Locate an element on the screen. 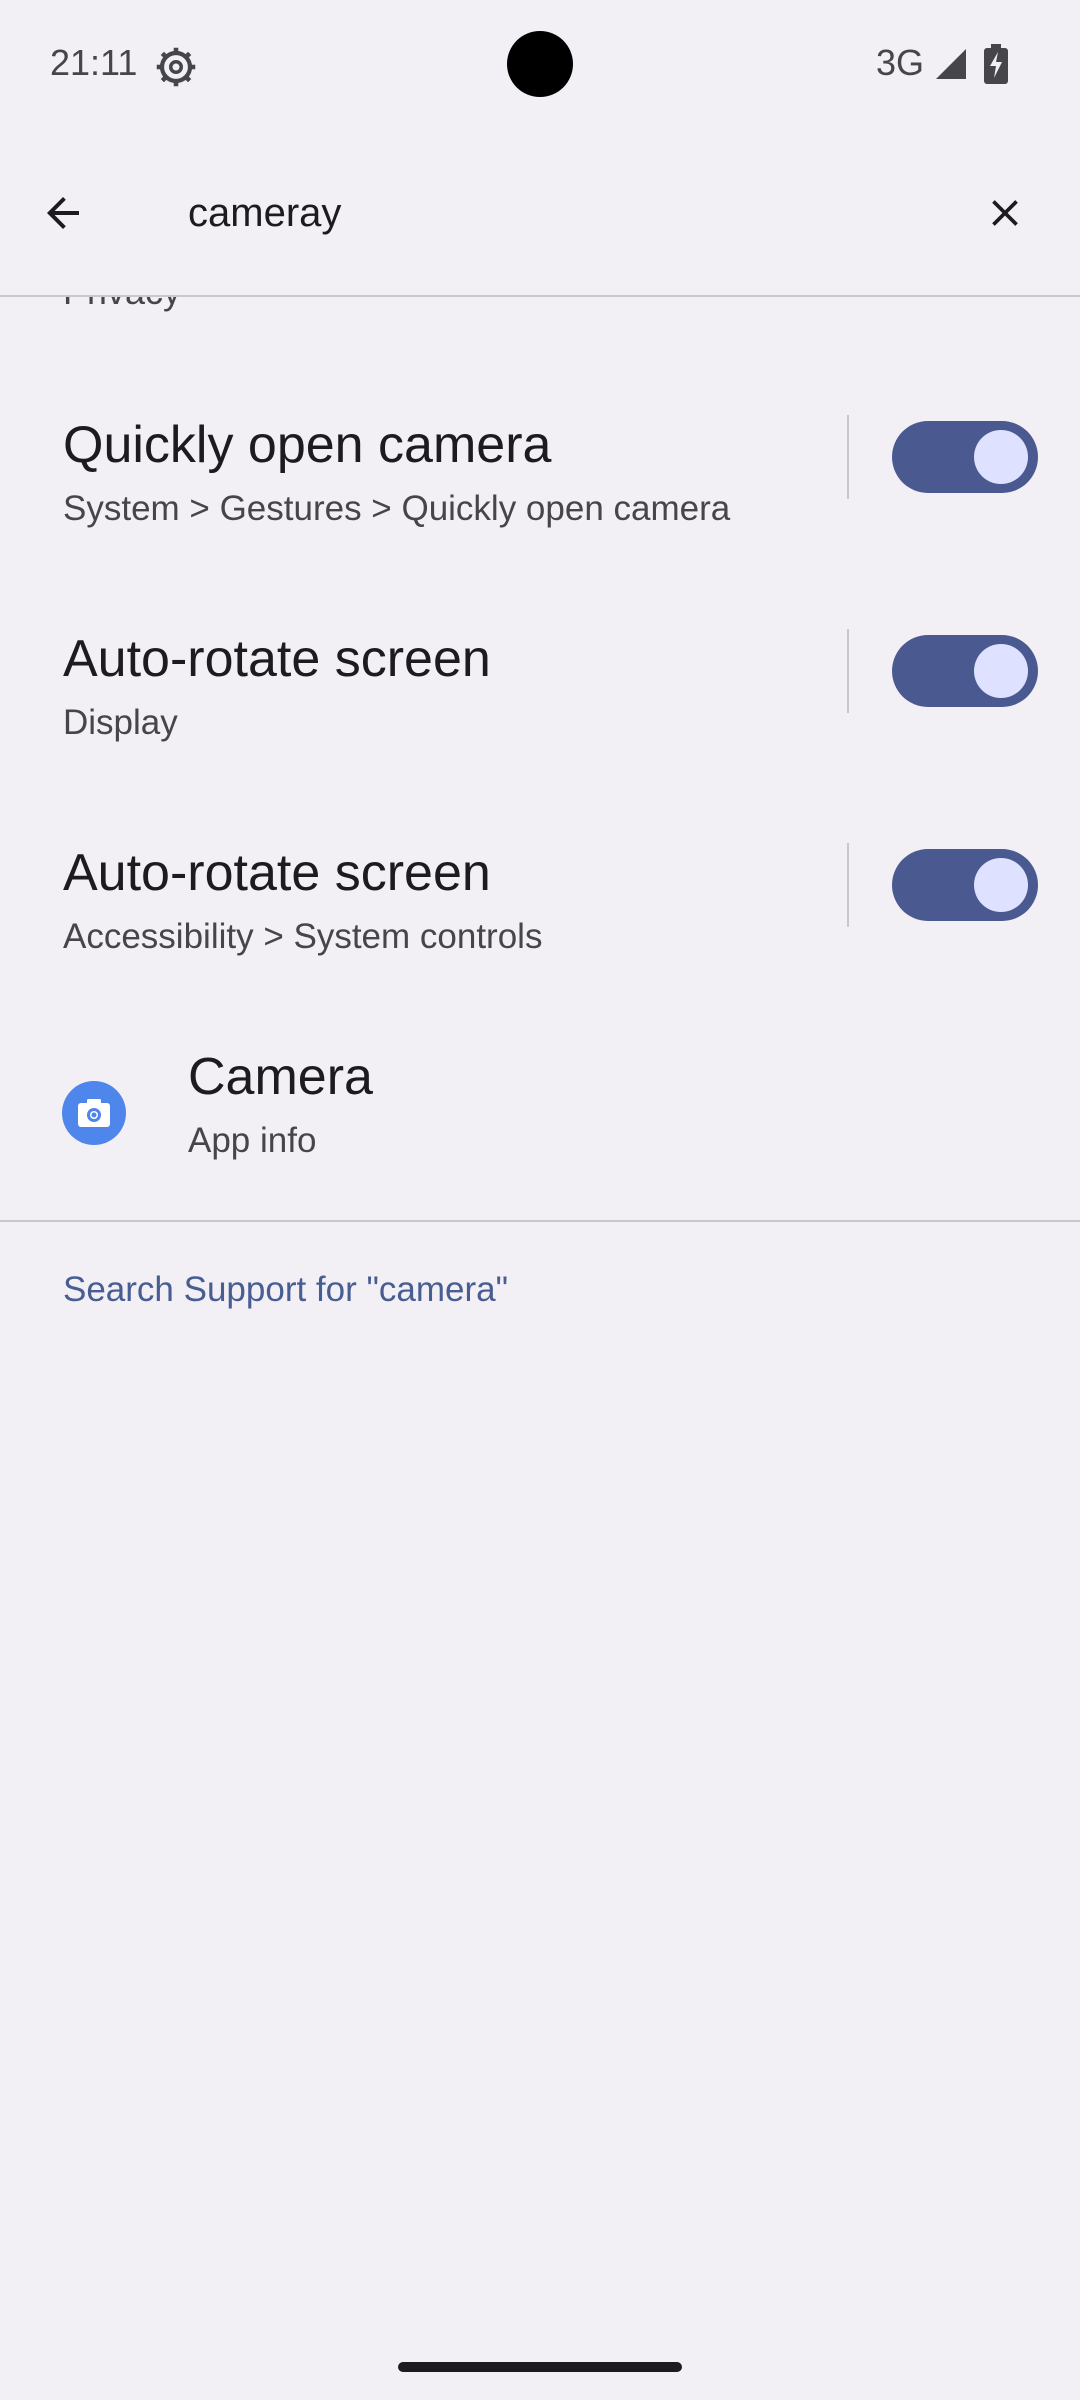 Image resolution: width=1080 pixels, height=2400 pixels. result-subtitle: System > Gestures > Quickly open camera is located at coordinates (397, 508).